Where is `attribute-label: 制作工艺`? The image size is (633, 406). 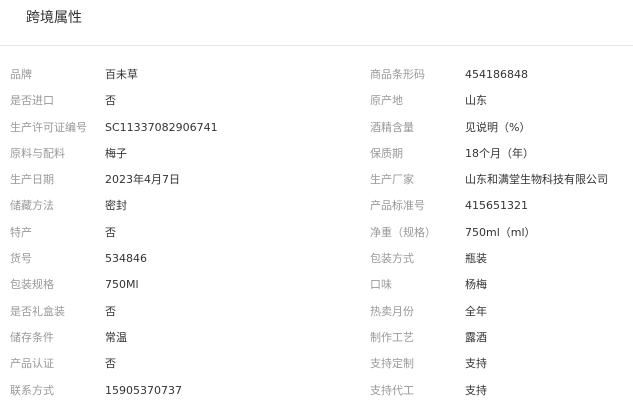
attribute-label: 制作工艺 is located at coordinates (392, 337).